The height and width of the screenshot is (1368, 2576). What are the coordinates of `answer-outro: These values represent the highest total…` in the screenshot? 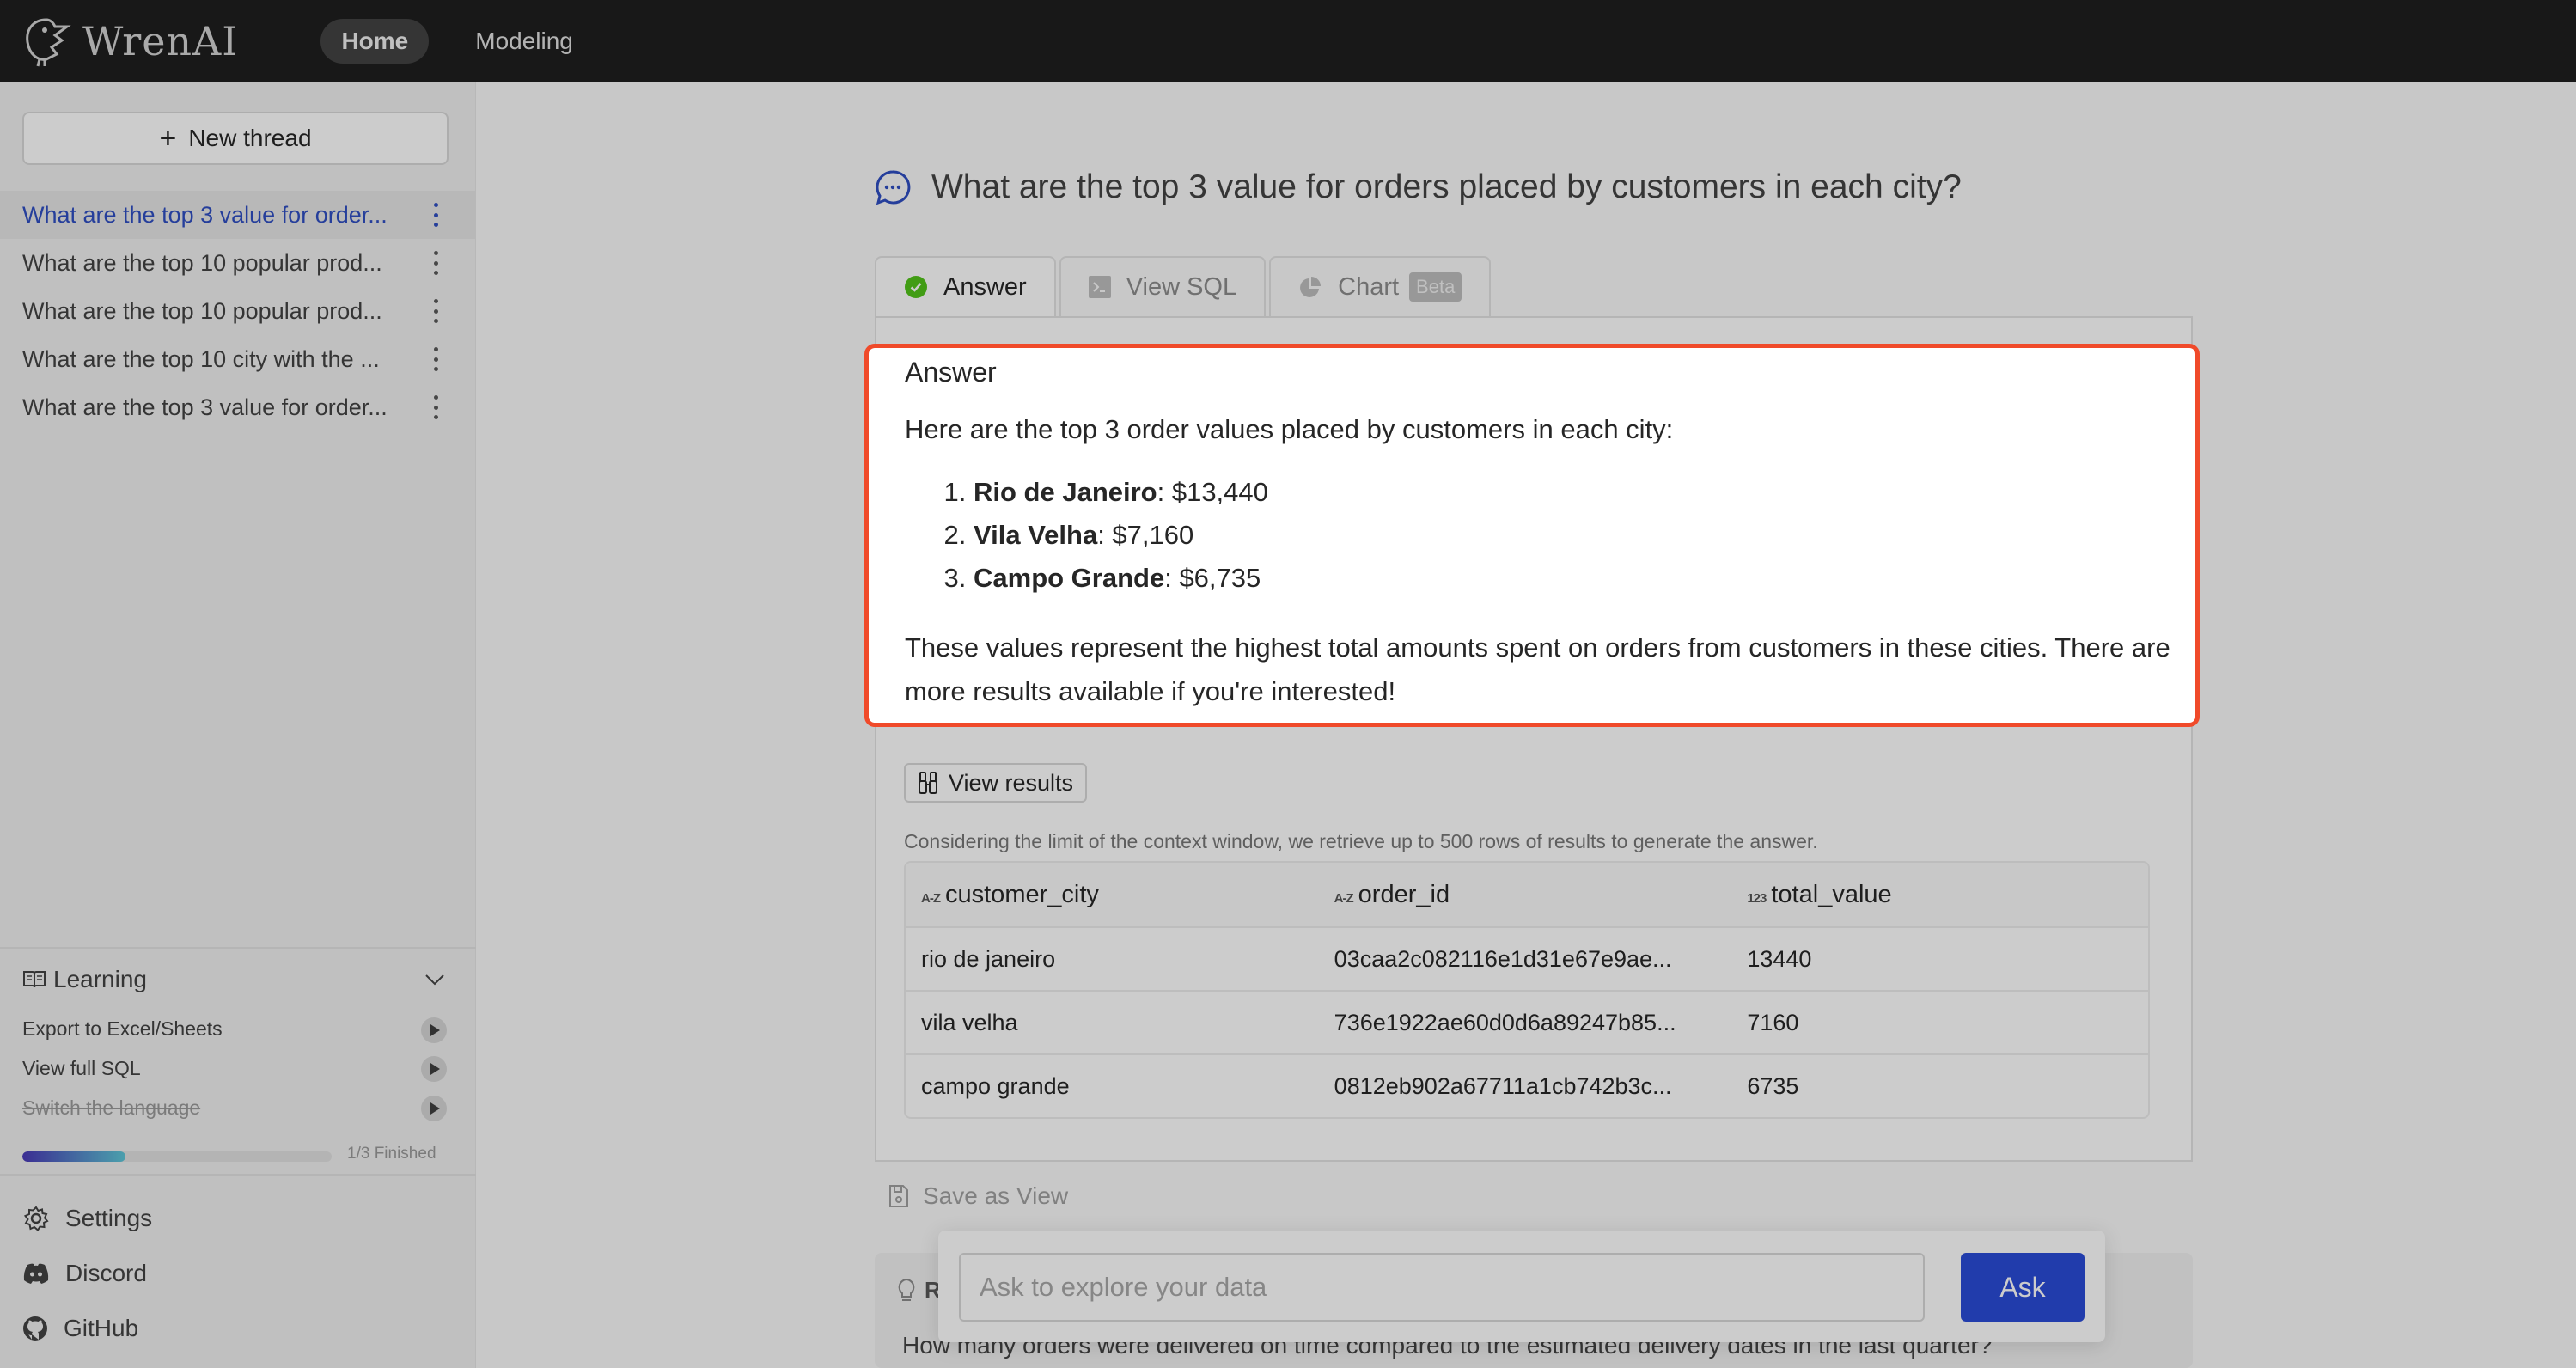 It's located at (1537, 669).